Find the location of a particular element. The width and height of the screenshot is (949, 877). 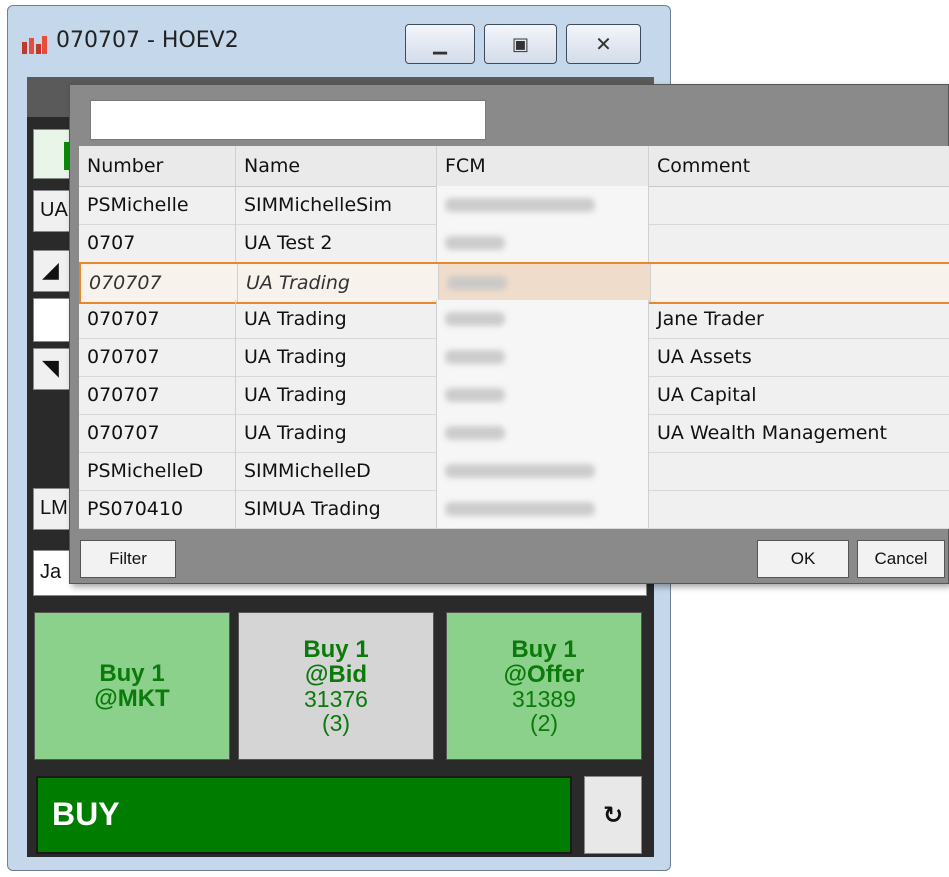

maximize-button: ▣ is located at coordinates (520, 44).